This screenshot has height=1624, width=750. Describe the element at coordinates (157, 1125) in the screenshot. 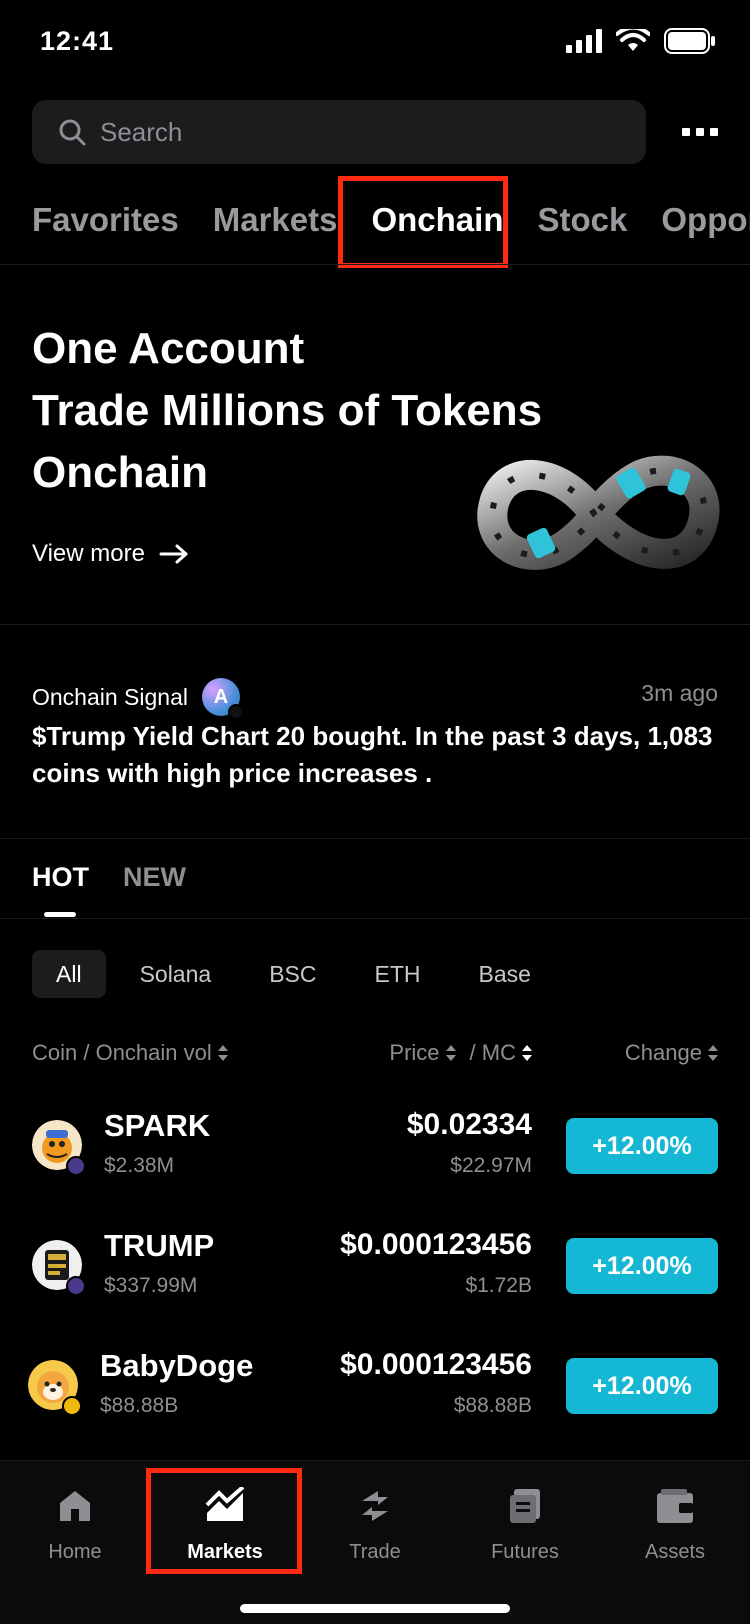

I see `coin-name: SPARK` at that location.